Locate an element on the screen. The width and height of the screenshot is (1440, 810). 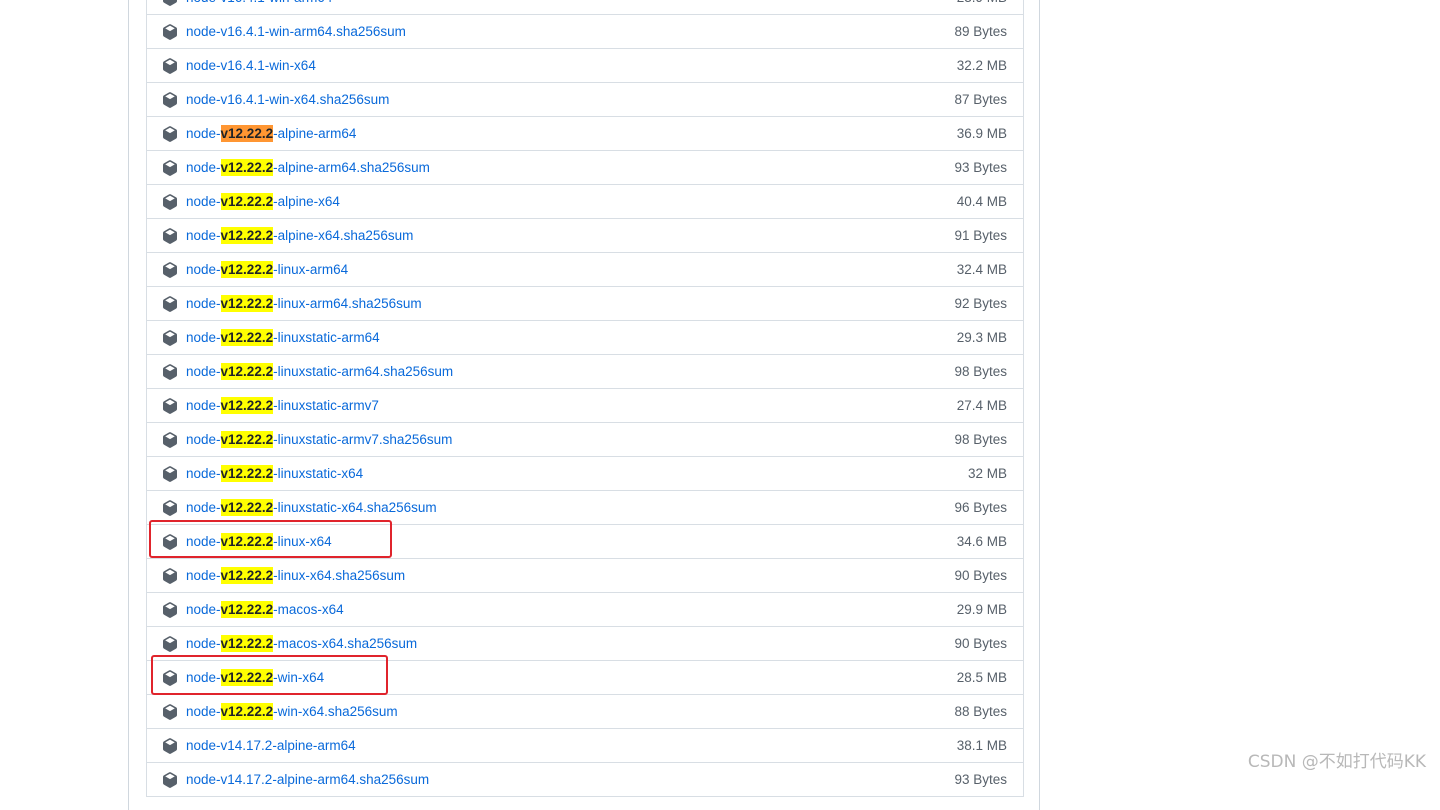
asset-download-link: node-v12.22.2-macos-x64.sha256sum is located at coordinates (301, 643).